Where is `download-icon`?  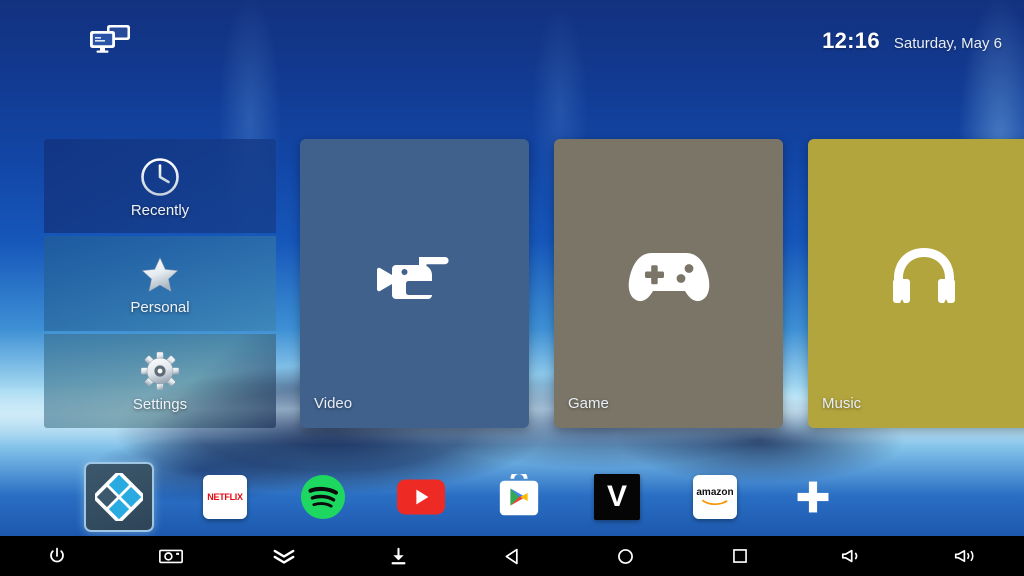
download-icon is located at coordinates (398, 555).